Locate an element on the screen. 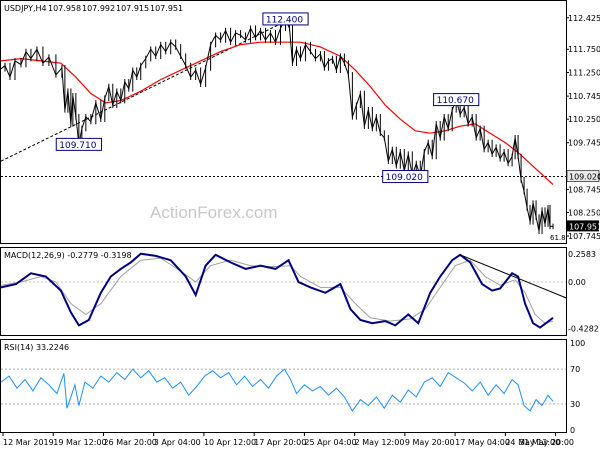  price-ytick-label: 107.745 is located at coordinates (584, 236).